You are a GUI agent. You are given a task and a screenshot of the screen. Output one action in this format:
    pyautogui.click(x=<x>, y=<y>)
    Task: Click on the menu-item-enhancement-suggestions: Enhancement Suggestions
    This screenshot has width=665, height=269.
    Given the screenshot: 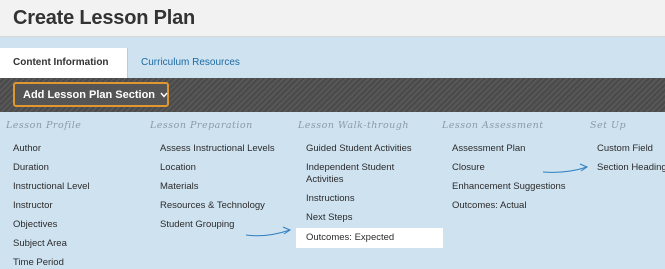 What is the action you would take?
    pyautogui.click(x=509, y=187)
    